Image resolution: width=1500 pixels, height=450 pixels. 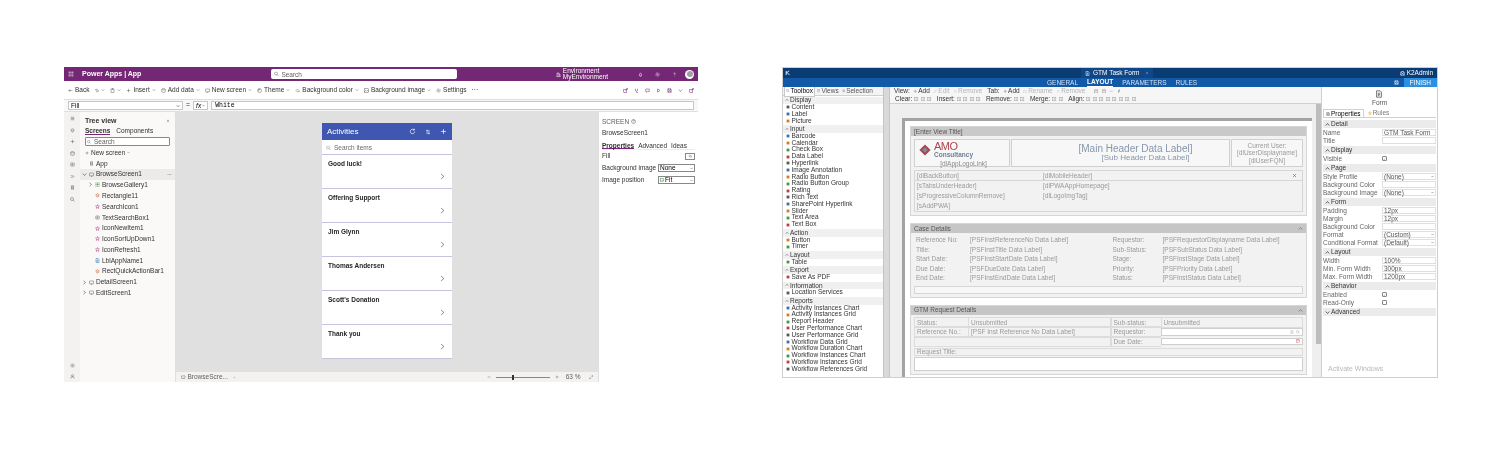 I want to click on database-icon, so click(x=72, y=153).